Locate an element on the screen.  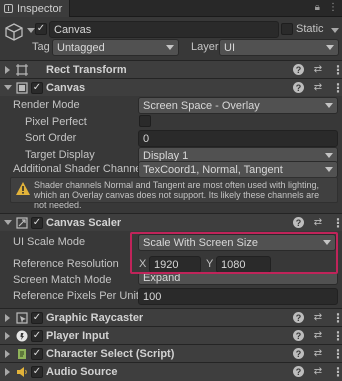
layer-value: UI is located at coordinates (229, 47).